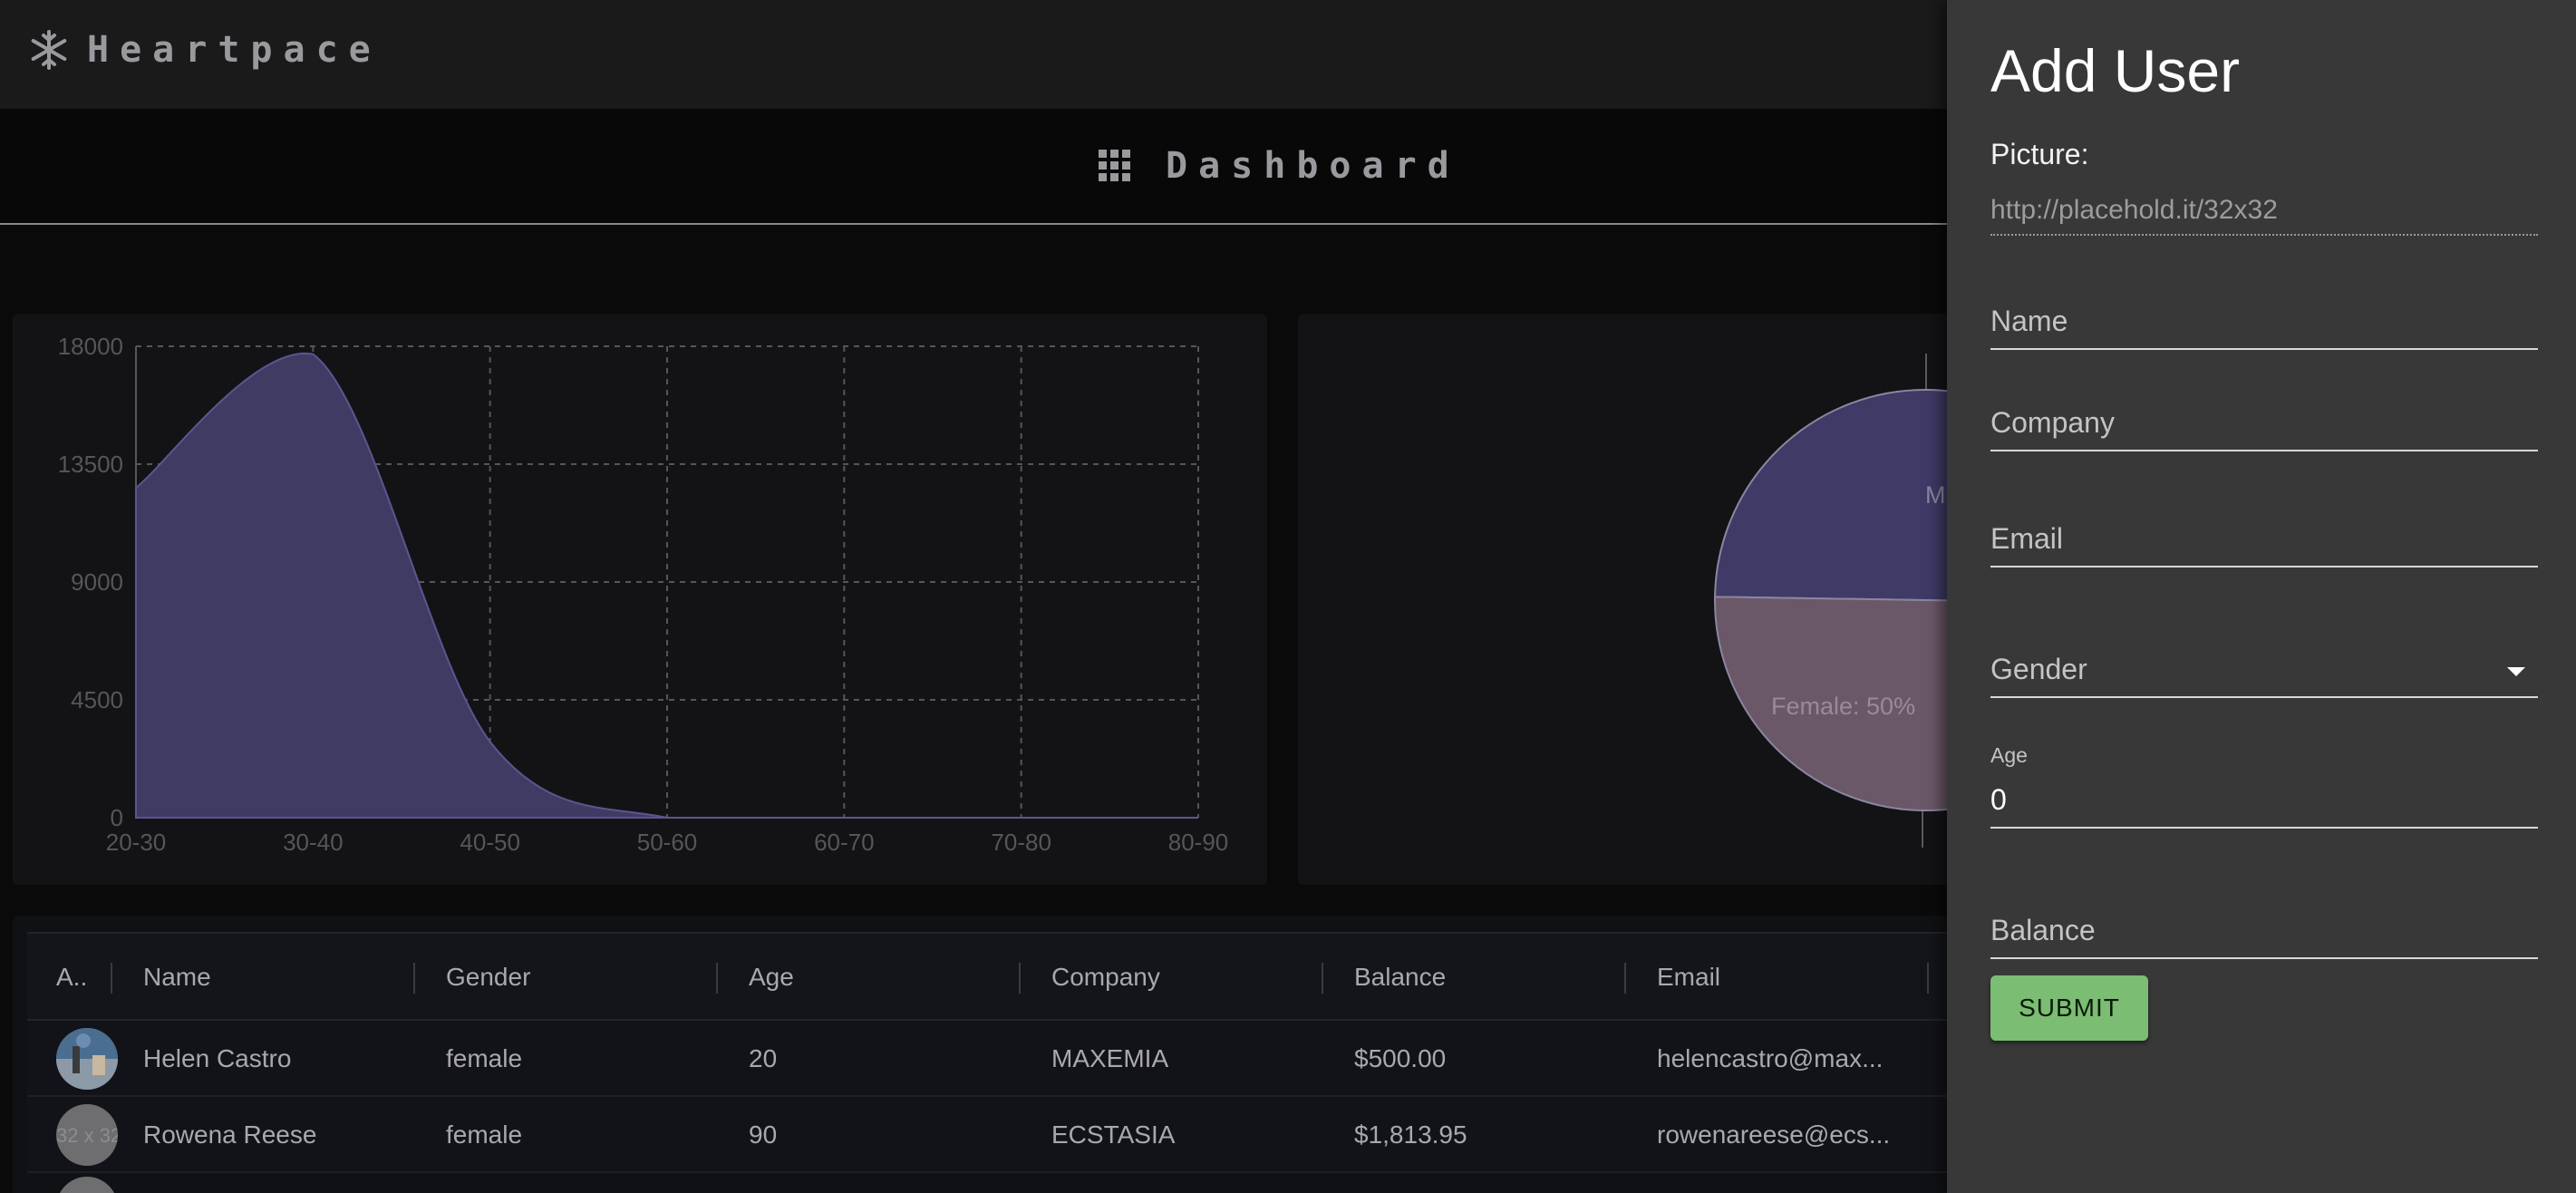 This screenshot has width=2576, height=1193. I want to click on name-field: Name, so click(2264, 321).